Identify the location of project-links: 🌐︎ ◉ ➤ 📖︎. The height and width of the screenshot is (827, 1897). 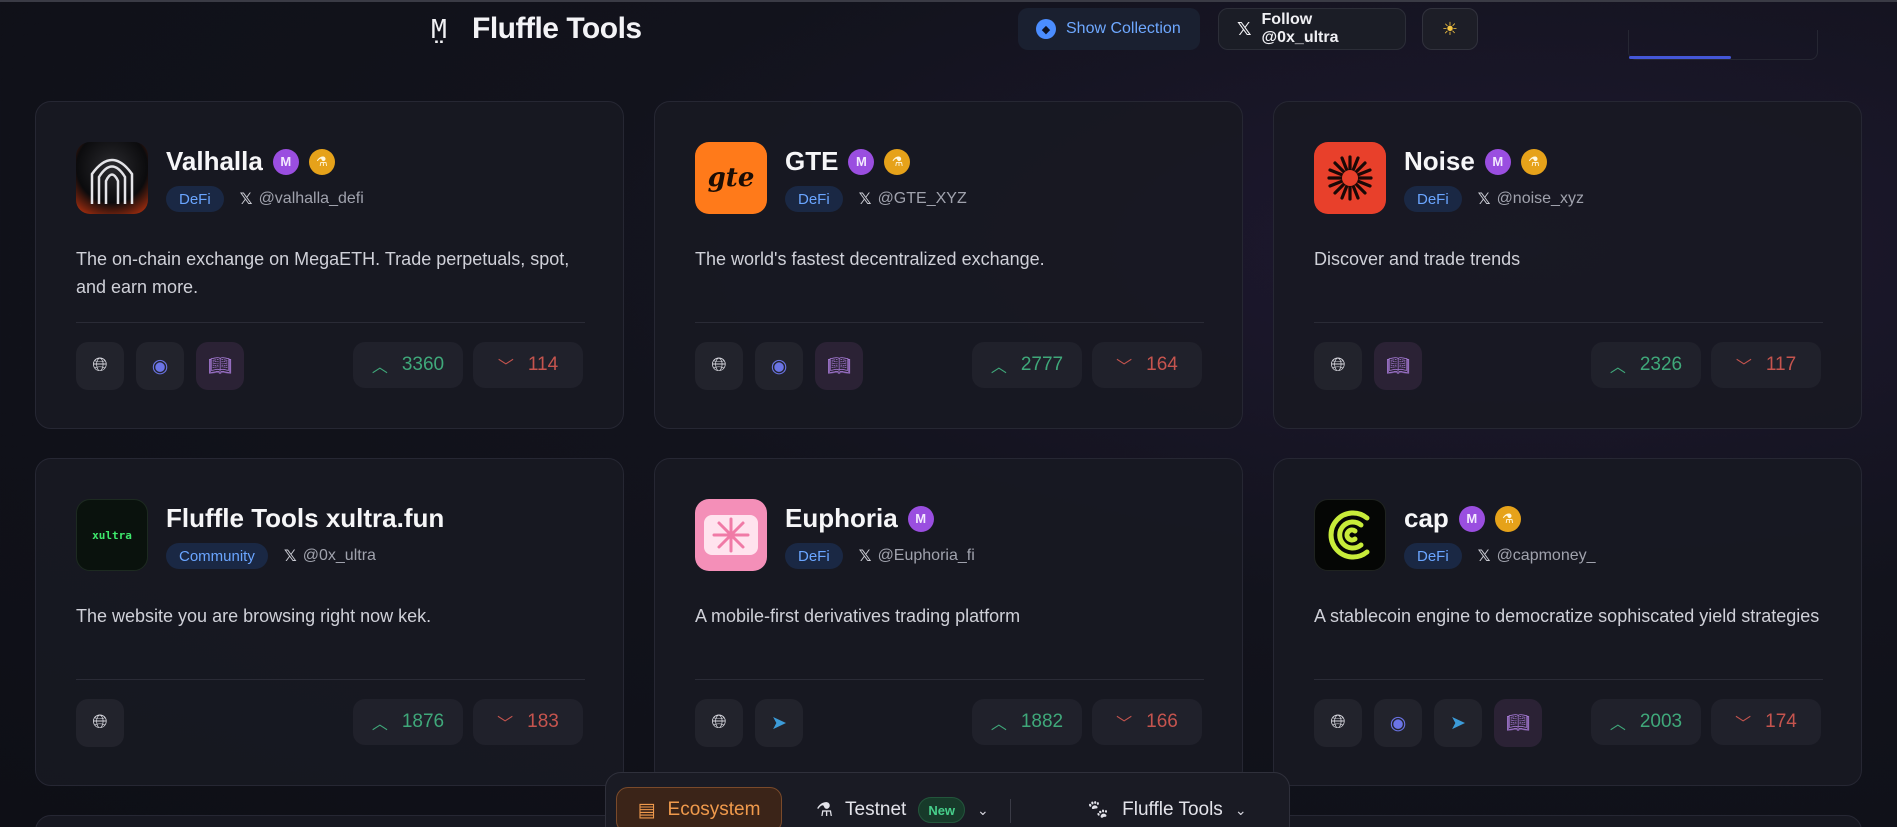
(1428, 723).